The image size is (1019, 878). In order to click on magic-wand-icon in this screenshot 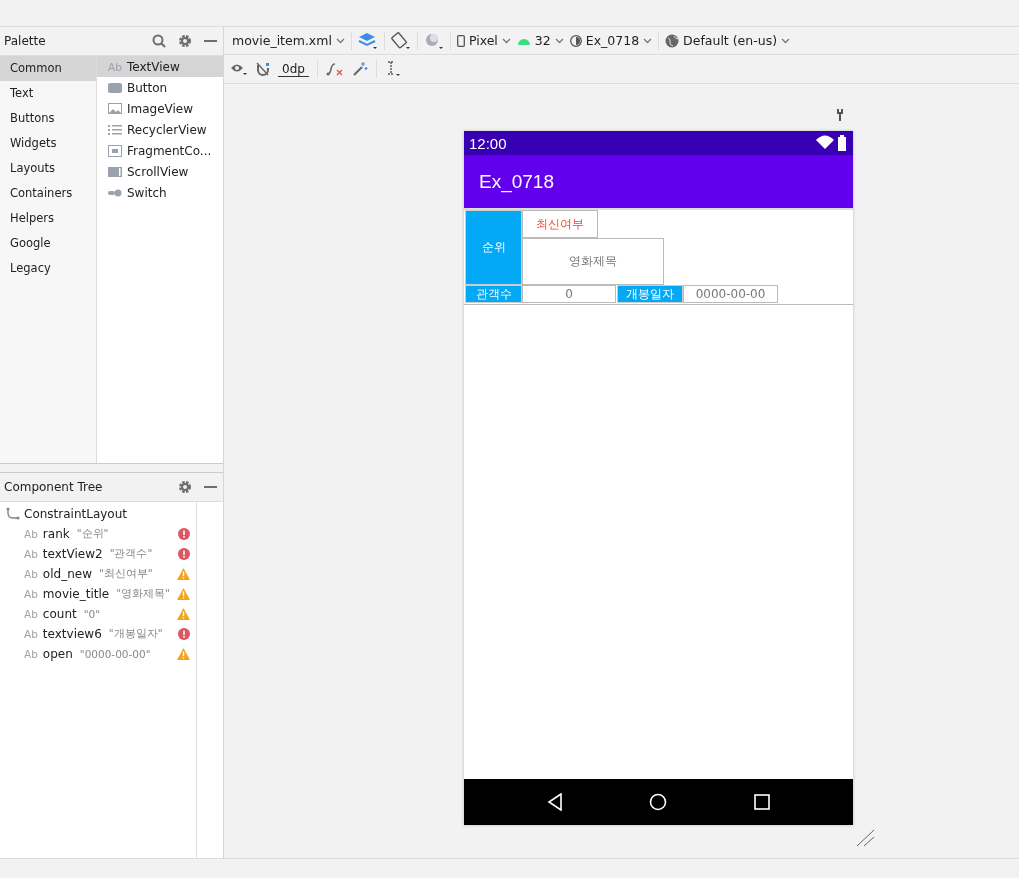, I will do `click(359, 69)`.